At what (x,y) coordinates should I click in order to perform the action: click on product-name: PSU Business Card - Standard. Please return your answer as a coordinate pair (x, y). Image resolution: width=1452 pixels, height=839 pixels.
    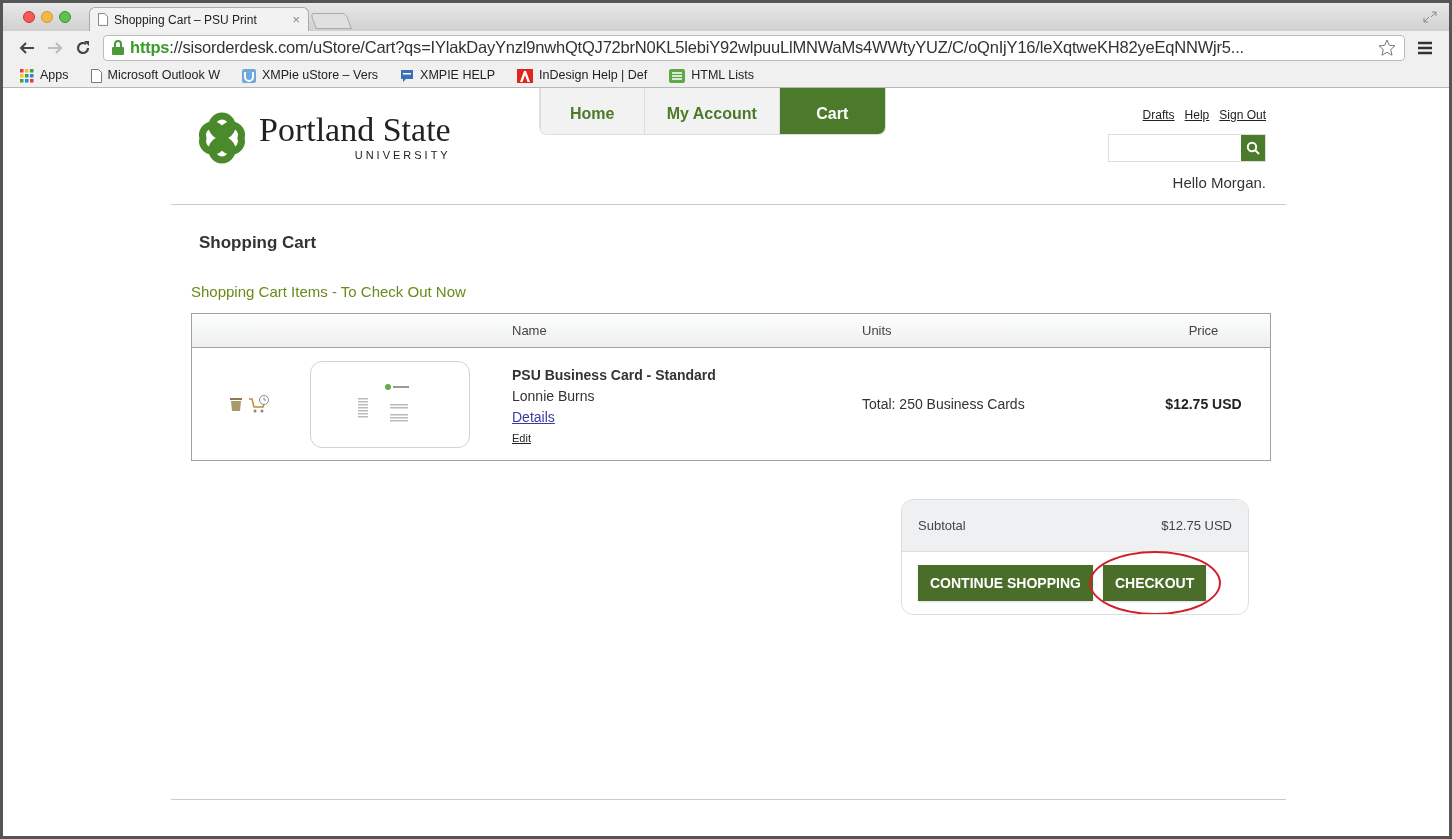
    Looking at the image, I should click on (614, 376).